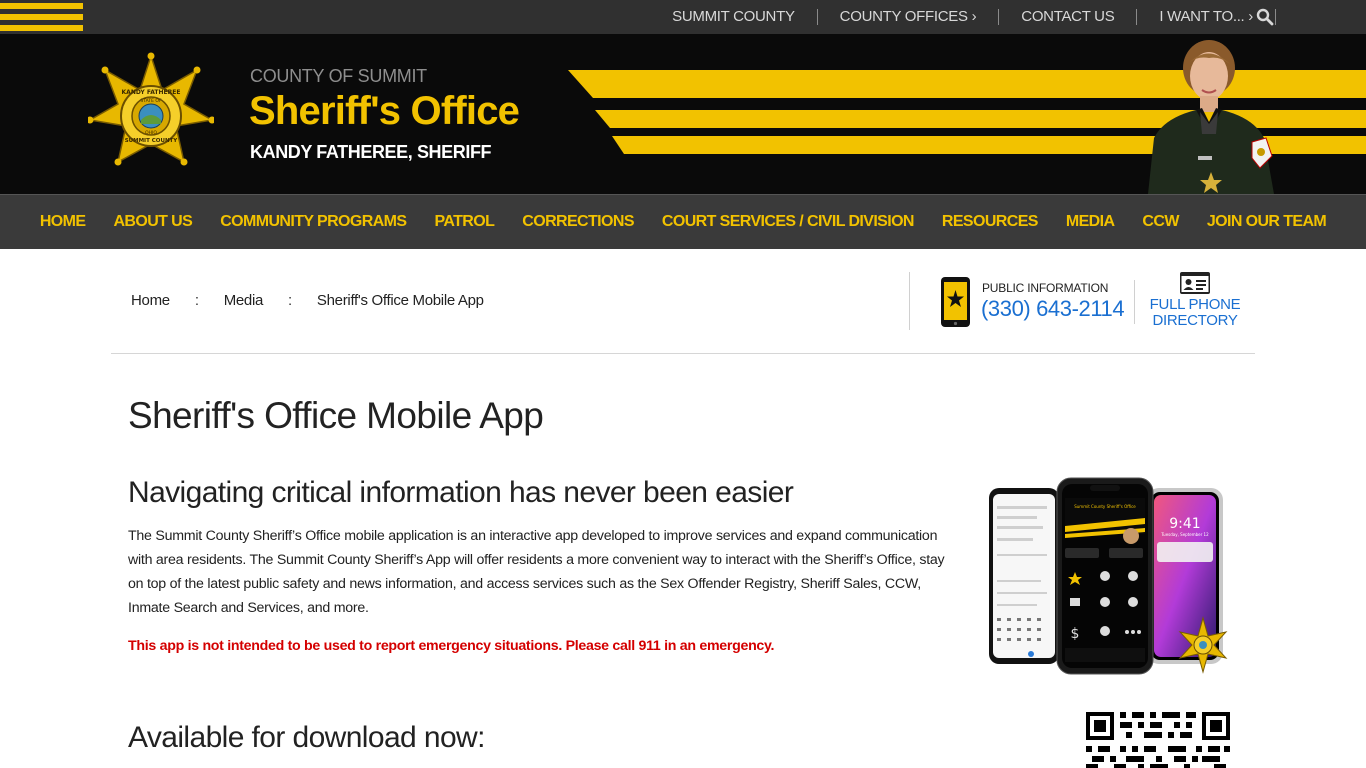 This screenshot has height=768, width=1366. Describe the element at coordinates (336, 415) in the screenshot. I see `page-title: Sheriff's Office Mobile App` at that location.